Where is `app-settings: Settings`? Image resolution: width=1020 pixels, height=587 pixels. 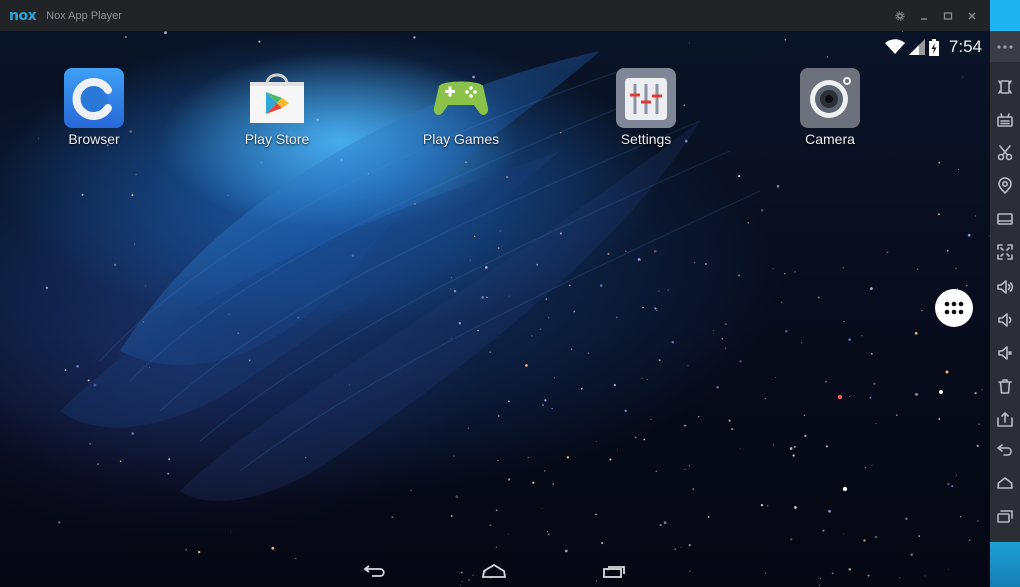 app-settings: Settings is located at coordinates (646, 107).